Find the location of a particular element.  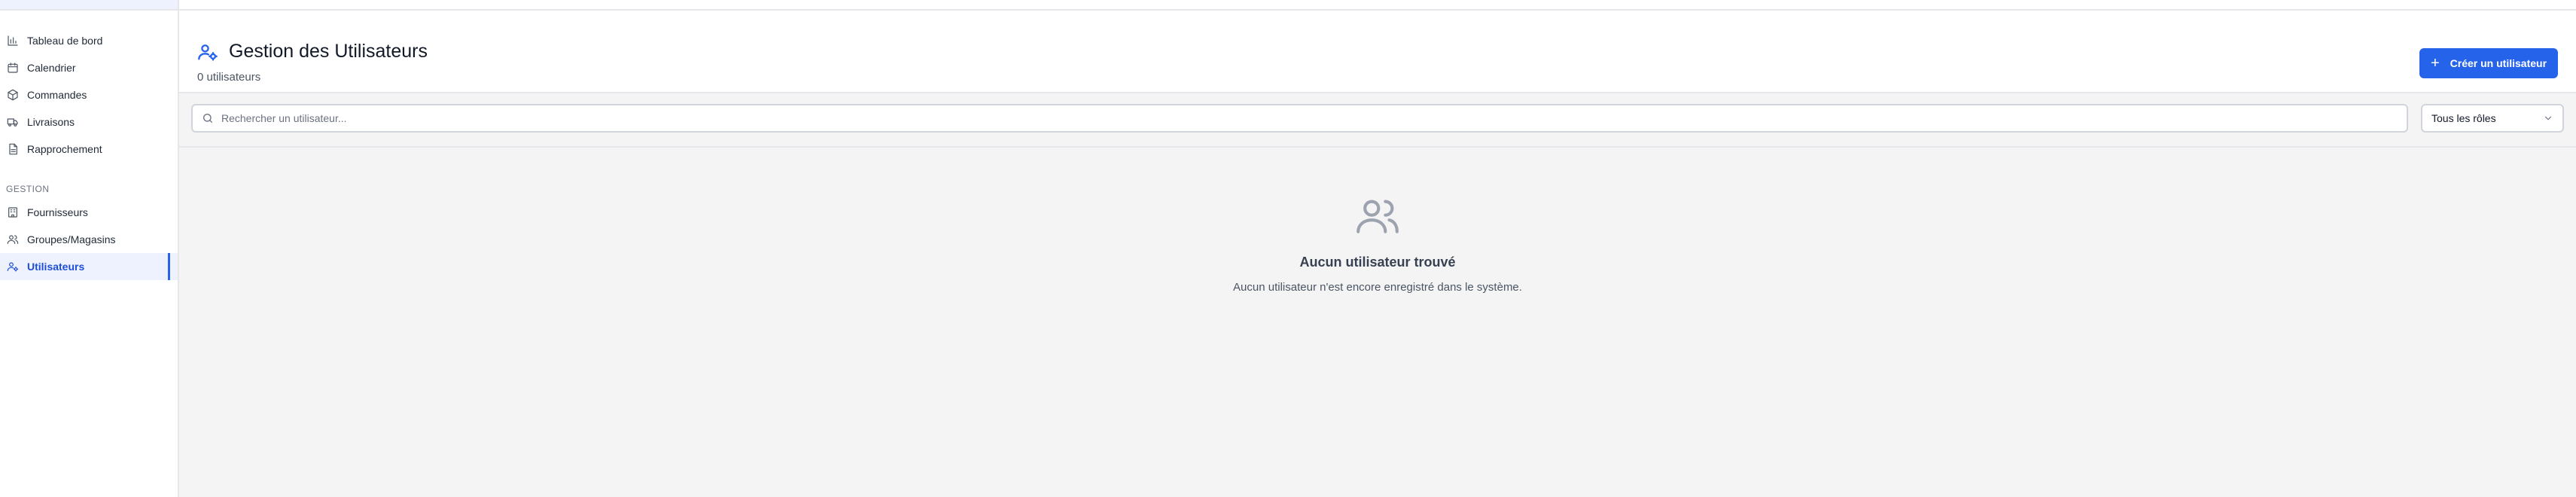

user-count: 0 utilisateurs is located at coordinates (229, 77).